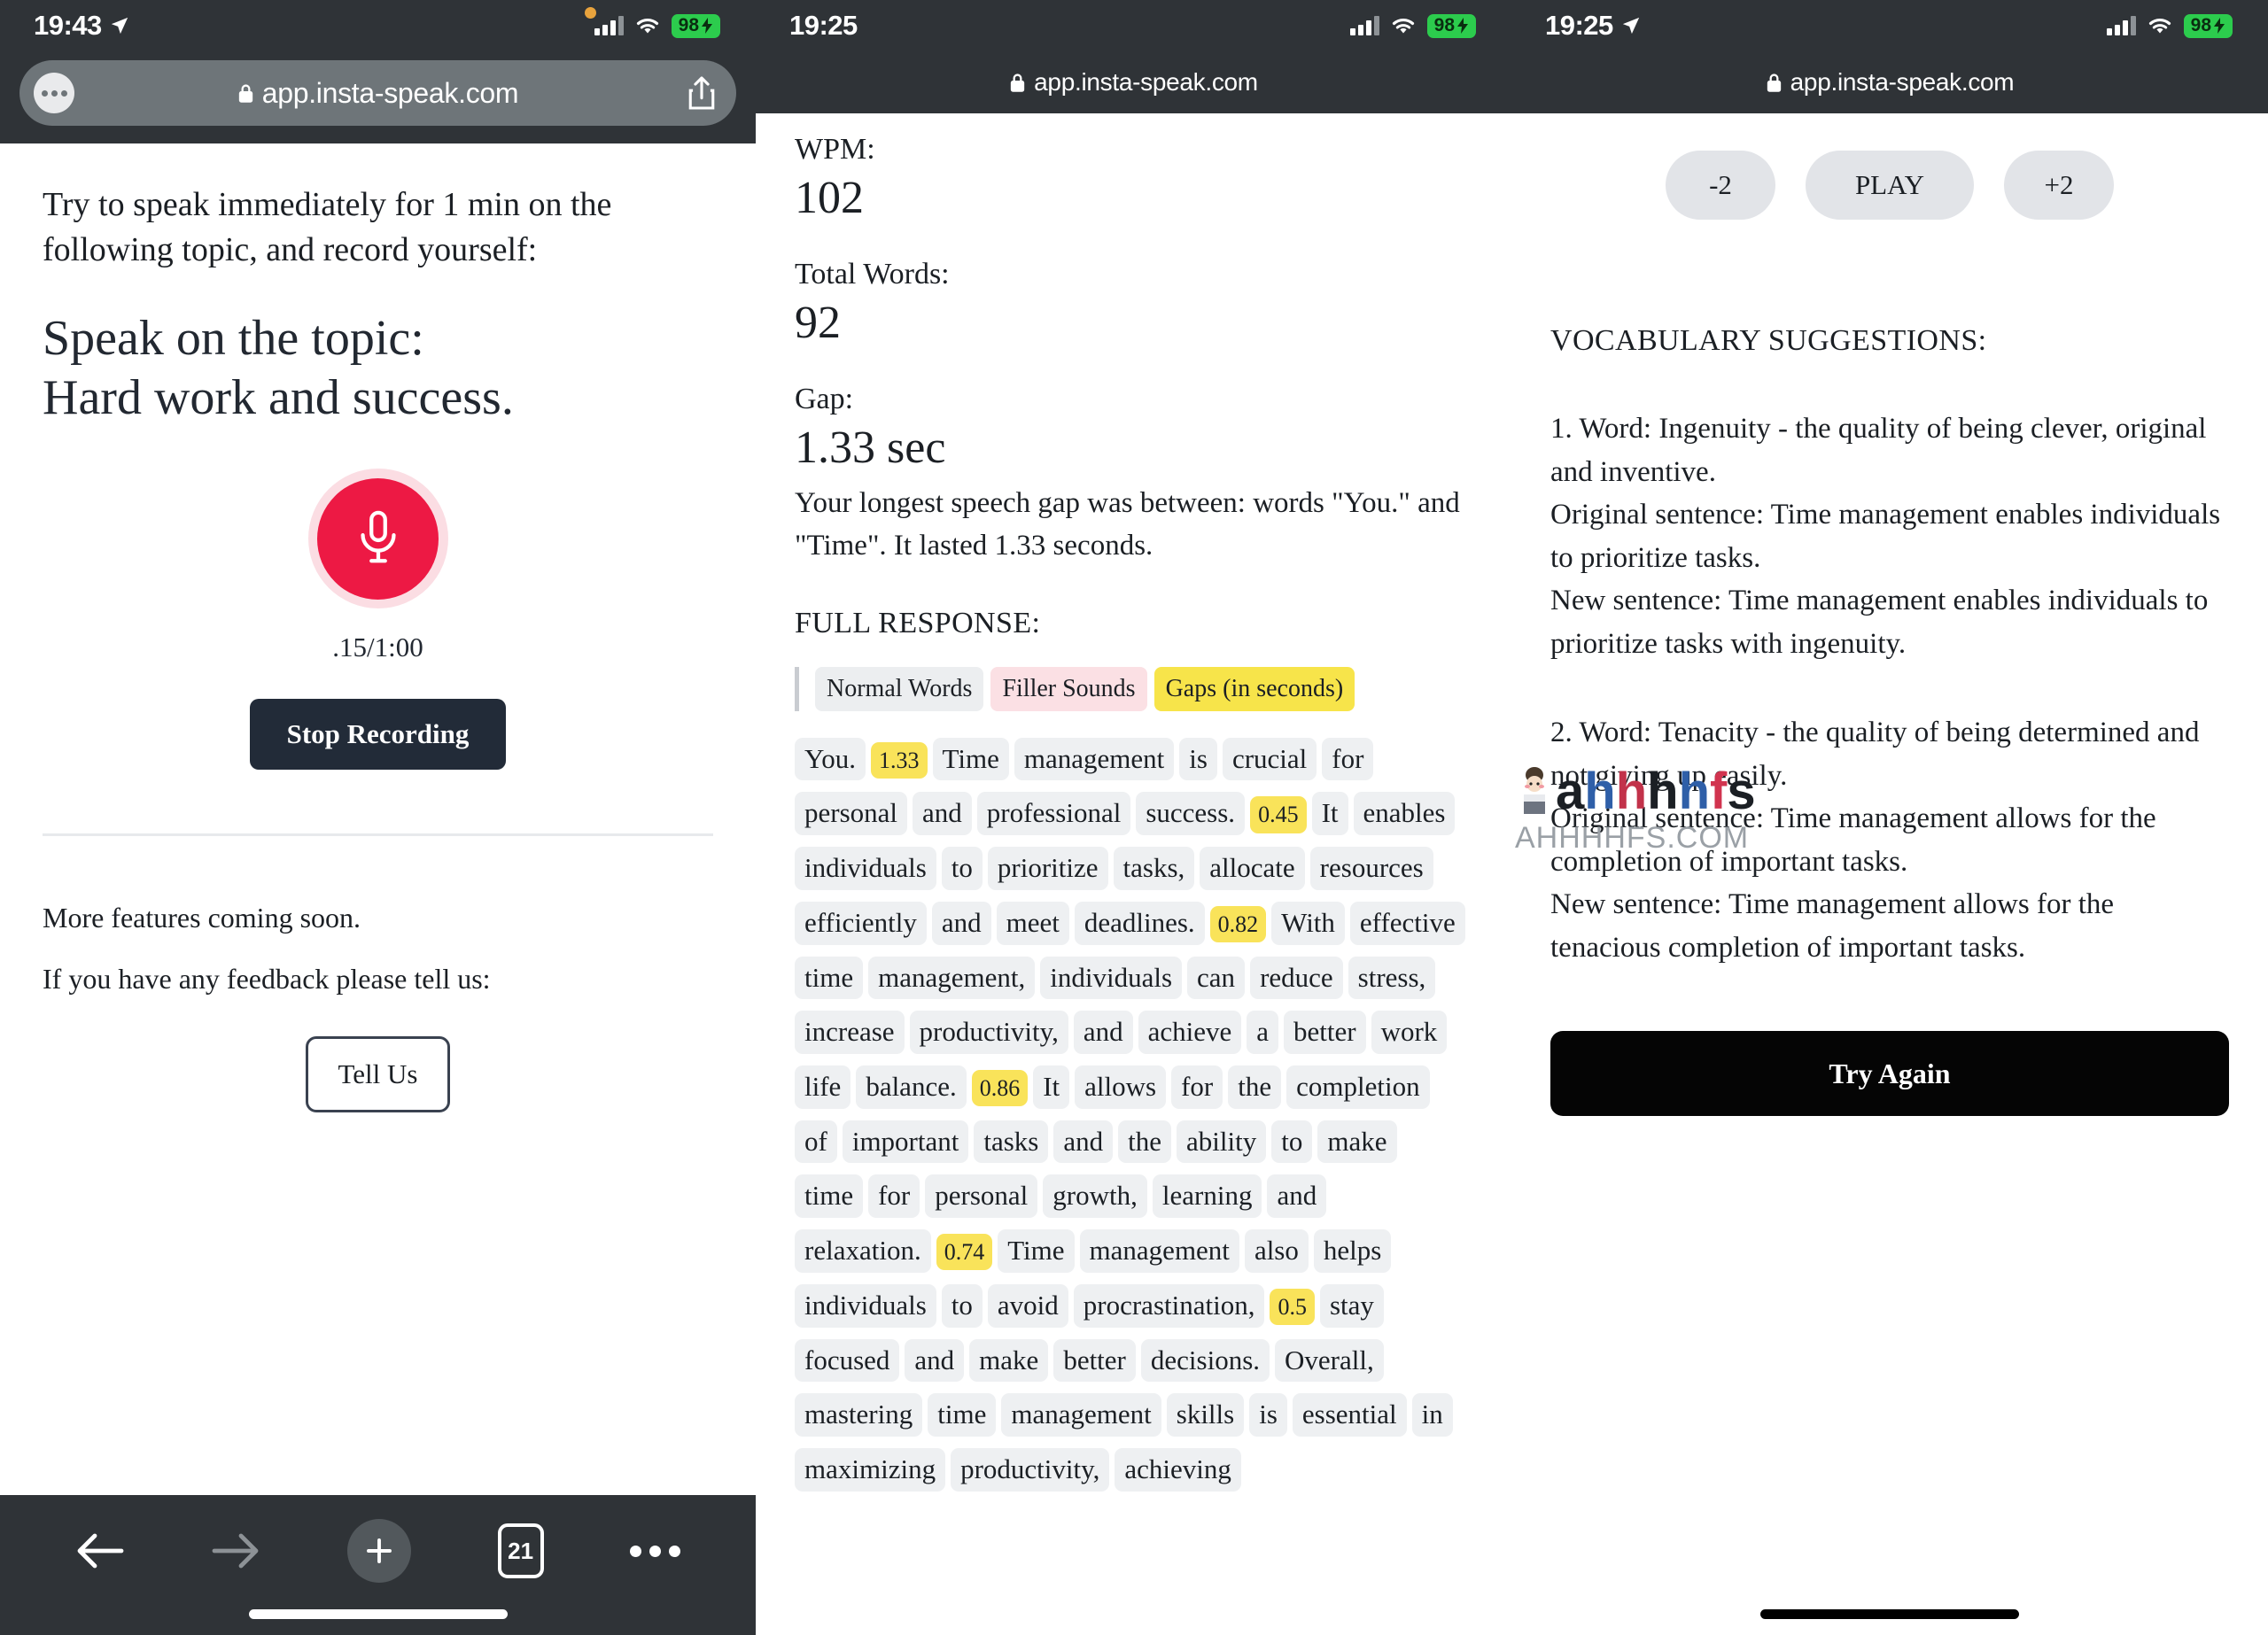 This screenshot has width=2268, height=1635. I want to click on transcript-word-chip: in, so click(1432, 1415).